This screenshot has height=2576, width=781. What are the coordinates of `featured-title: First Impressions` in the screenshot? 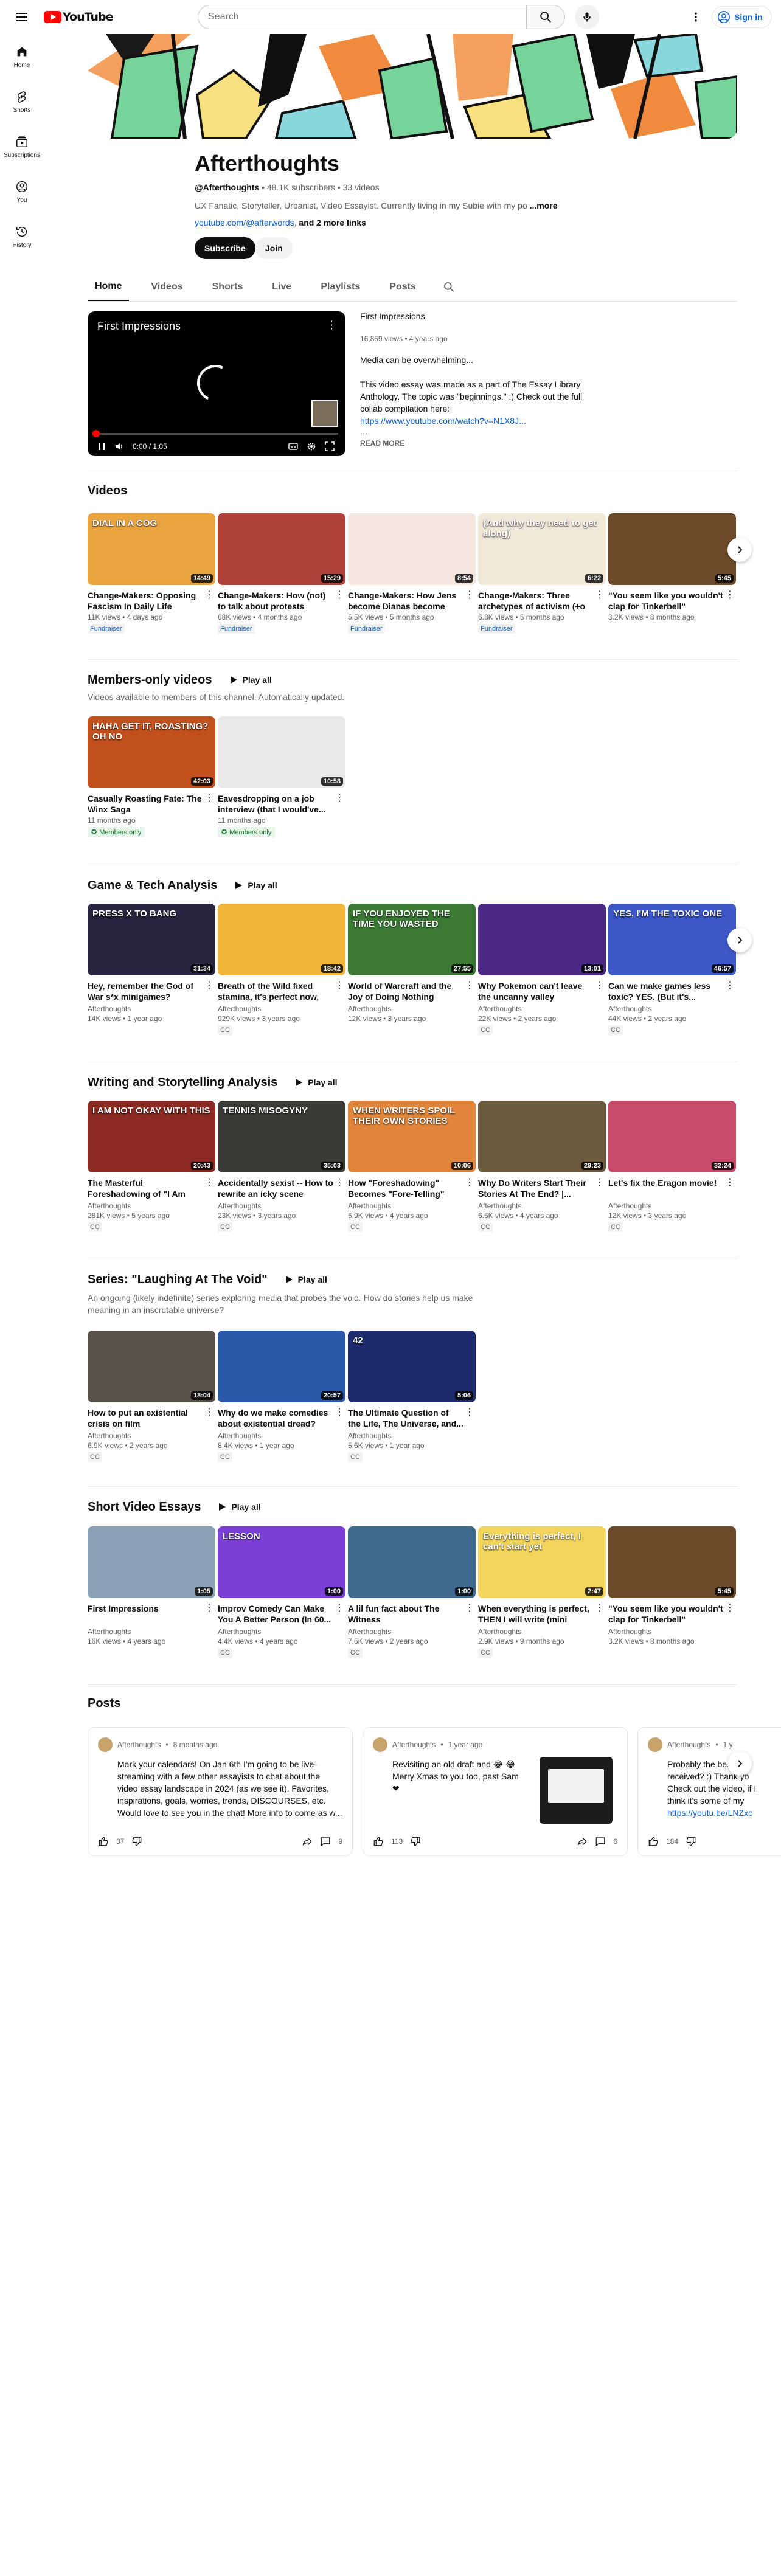 It's located at (475, 316).